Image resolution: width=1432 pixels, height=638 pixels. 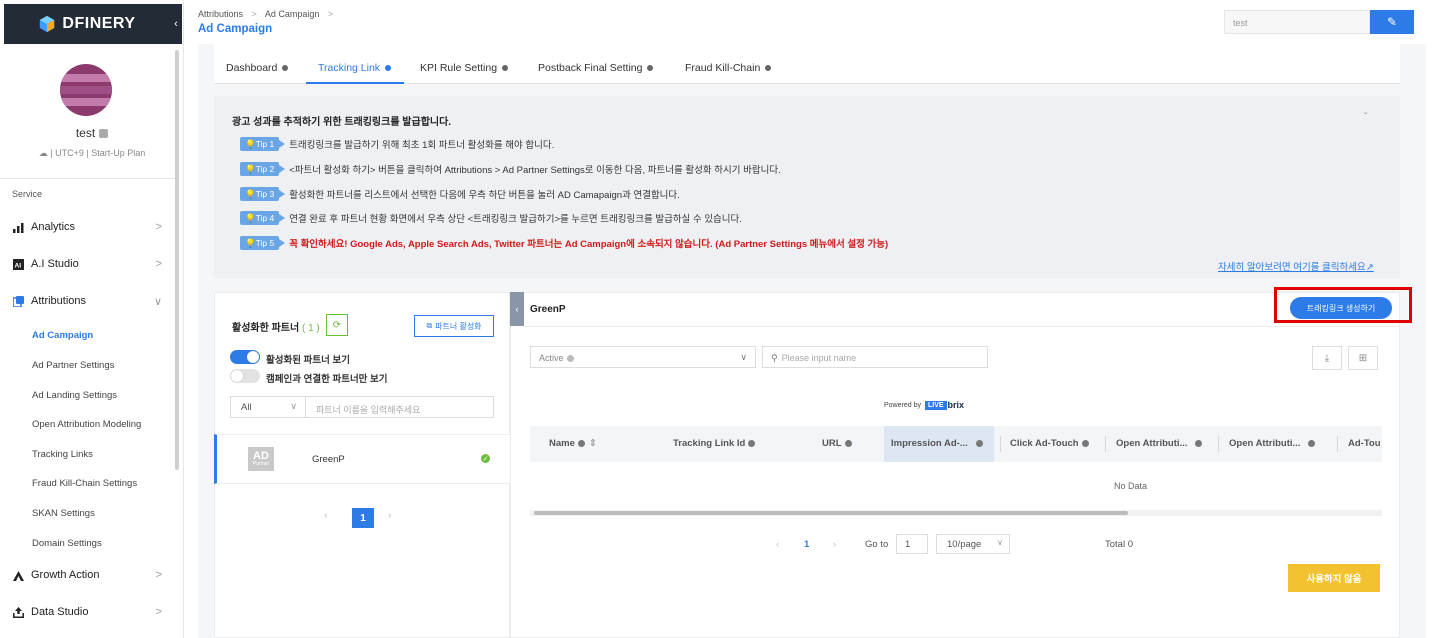 I want to click on toggle-label: 활성화된 파트너 보기, so click(x=308, y=360).